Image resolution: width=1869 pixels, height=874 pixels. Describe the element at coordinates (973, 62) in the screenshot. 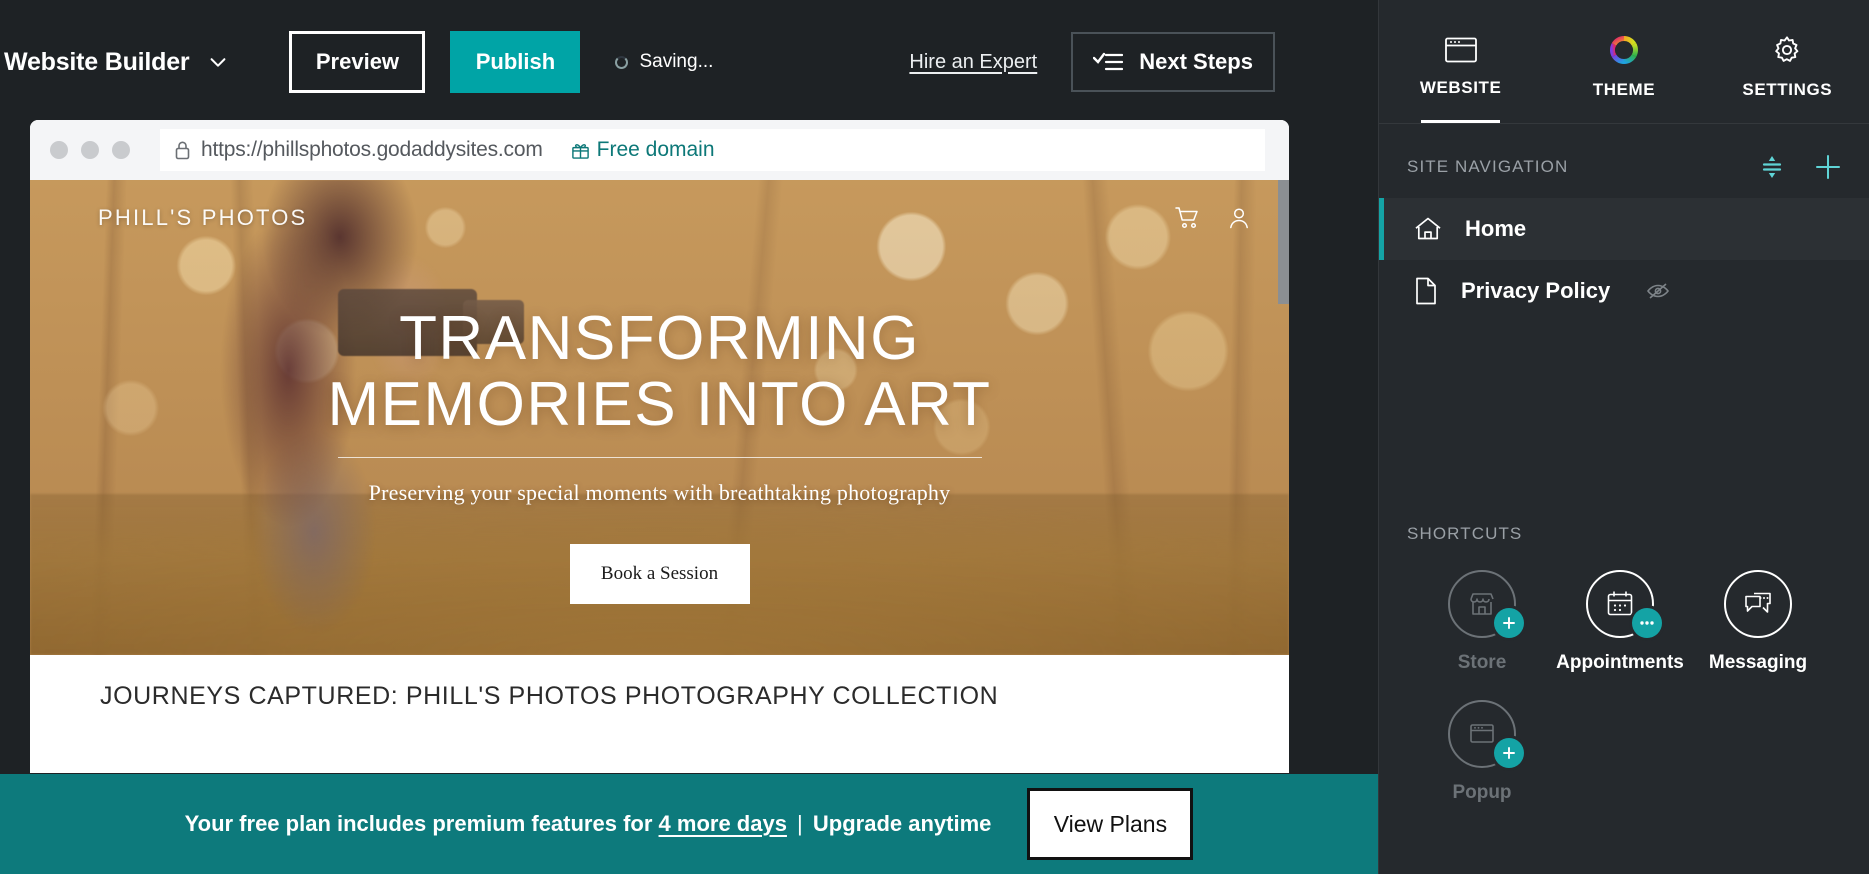

I see `hire-an-expert-link: Hire an Expert` at that location.